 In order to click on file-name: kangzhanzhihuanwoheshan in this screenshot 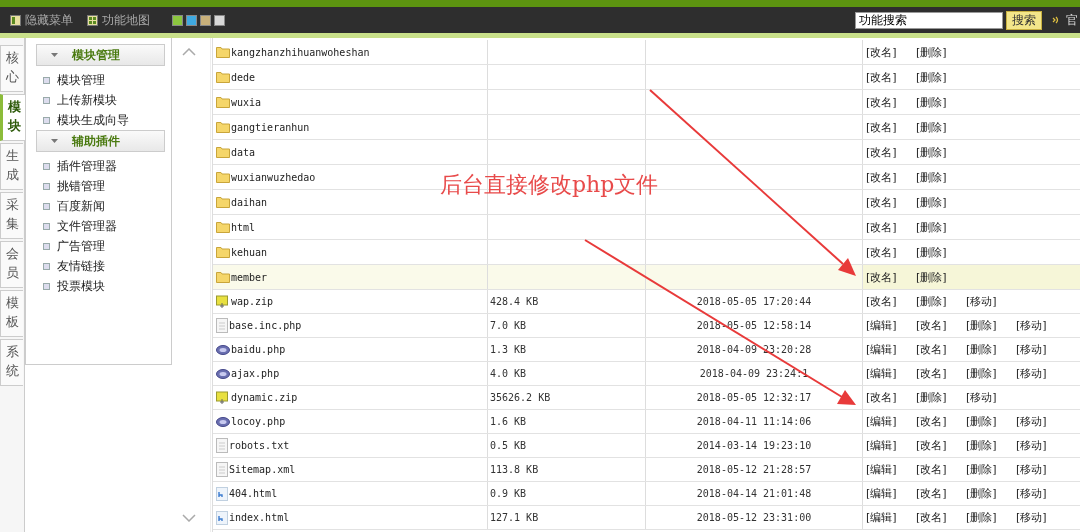, I will do `click(300, 52)`.